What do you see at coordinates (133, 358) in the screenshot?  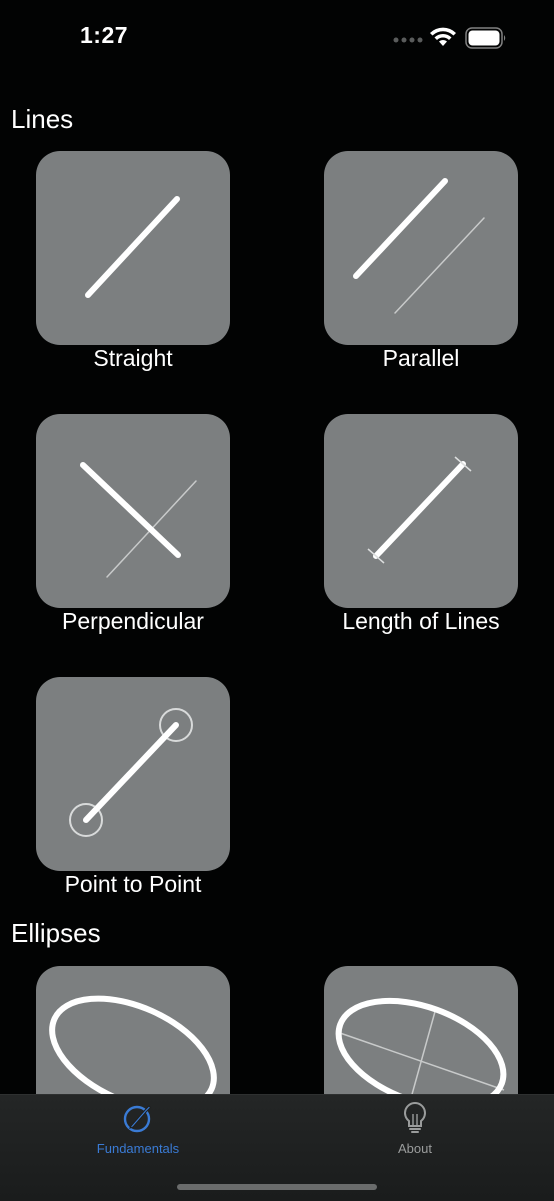 I see `tile-label-straight: Straight` at bounding box center [133, 358].